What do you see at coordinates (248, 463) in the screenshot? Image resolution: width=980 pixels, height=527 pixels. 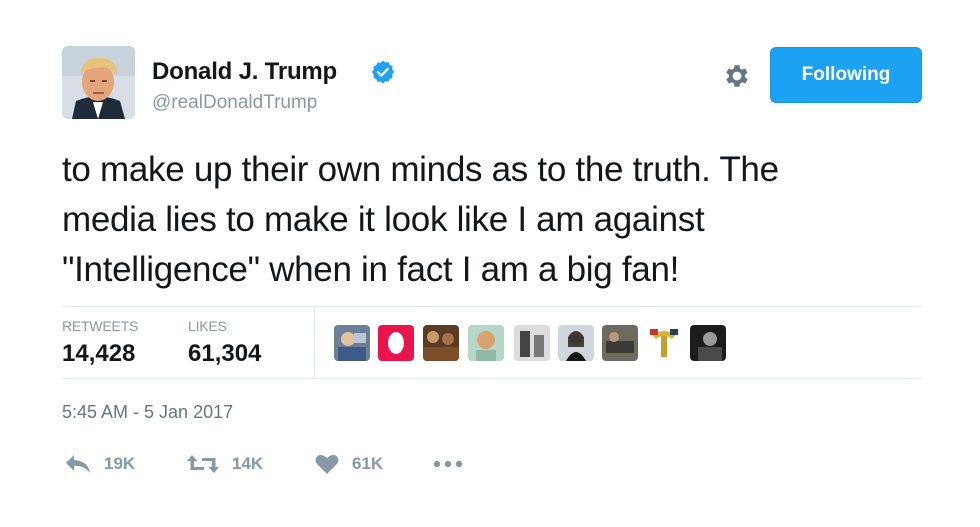 I see `retweet-count: 14K` at bounding box center [248, 463].